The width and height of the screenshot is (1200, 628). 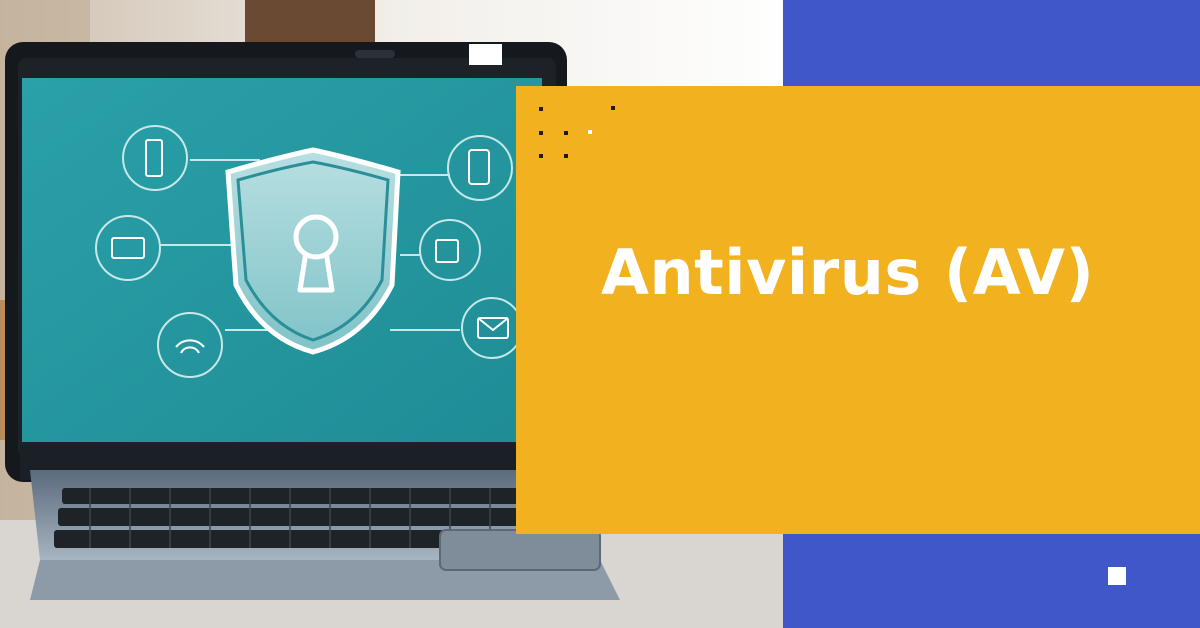 What do you see at coordinates (848, 272) in the screenshot?
I see `banner-title: Antivirus (AV)` at bounding box center [848, 272].